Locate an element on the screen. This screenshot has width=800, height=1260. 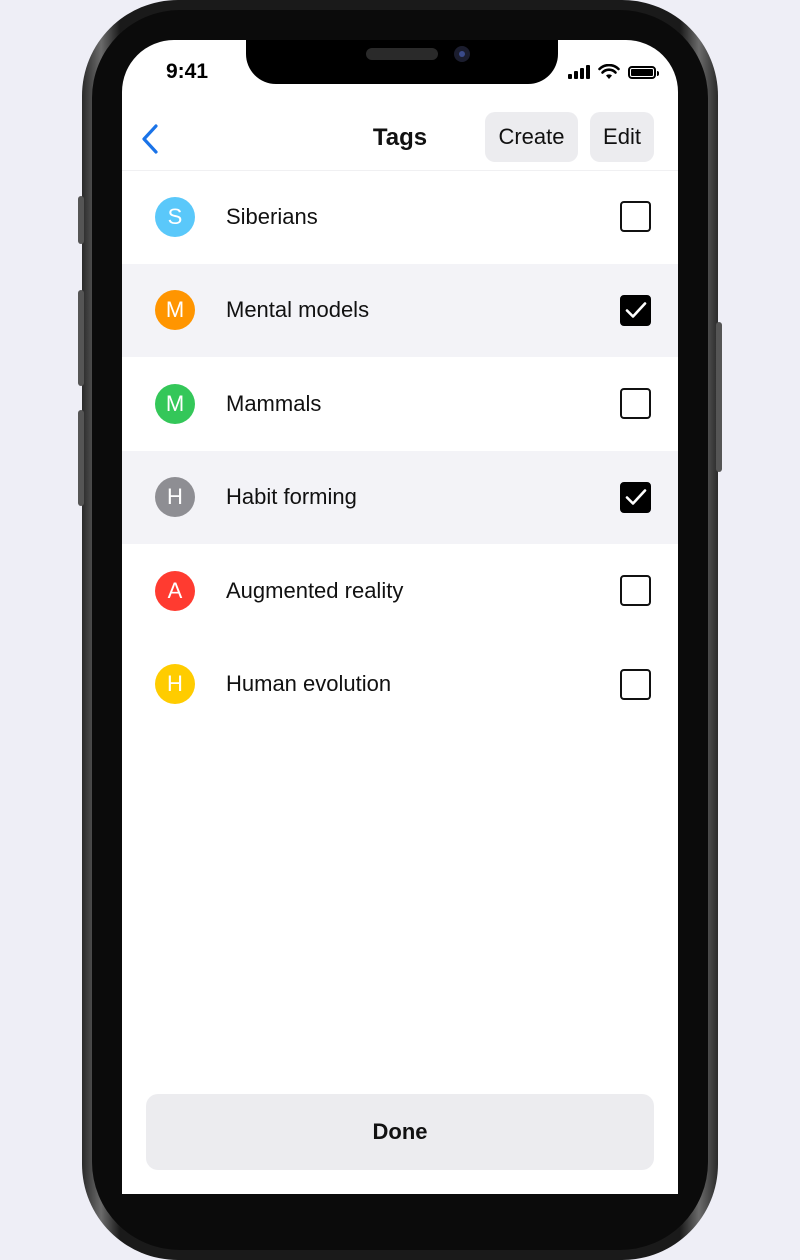
tag-label: Mental models is located at coordinates (298, 310).